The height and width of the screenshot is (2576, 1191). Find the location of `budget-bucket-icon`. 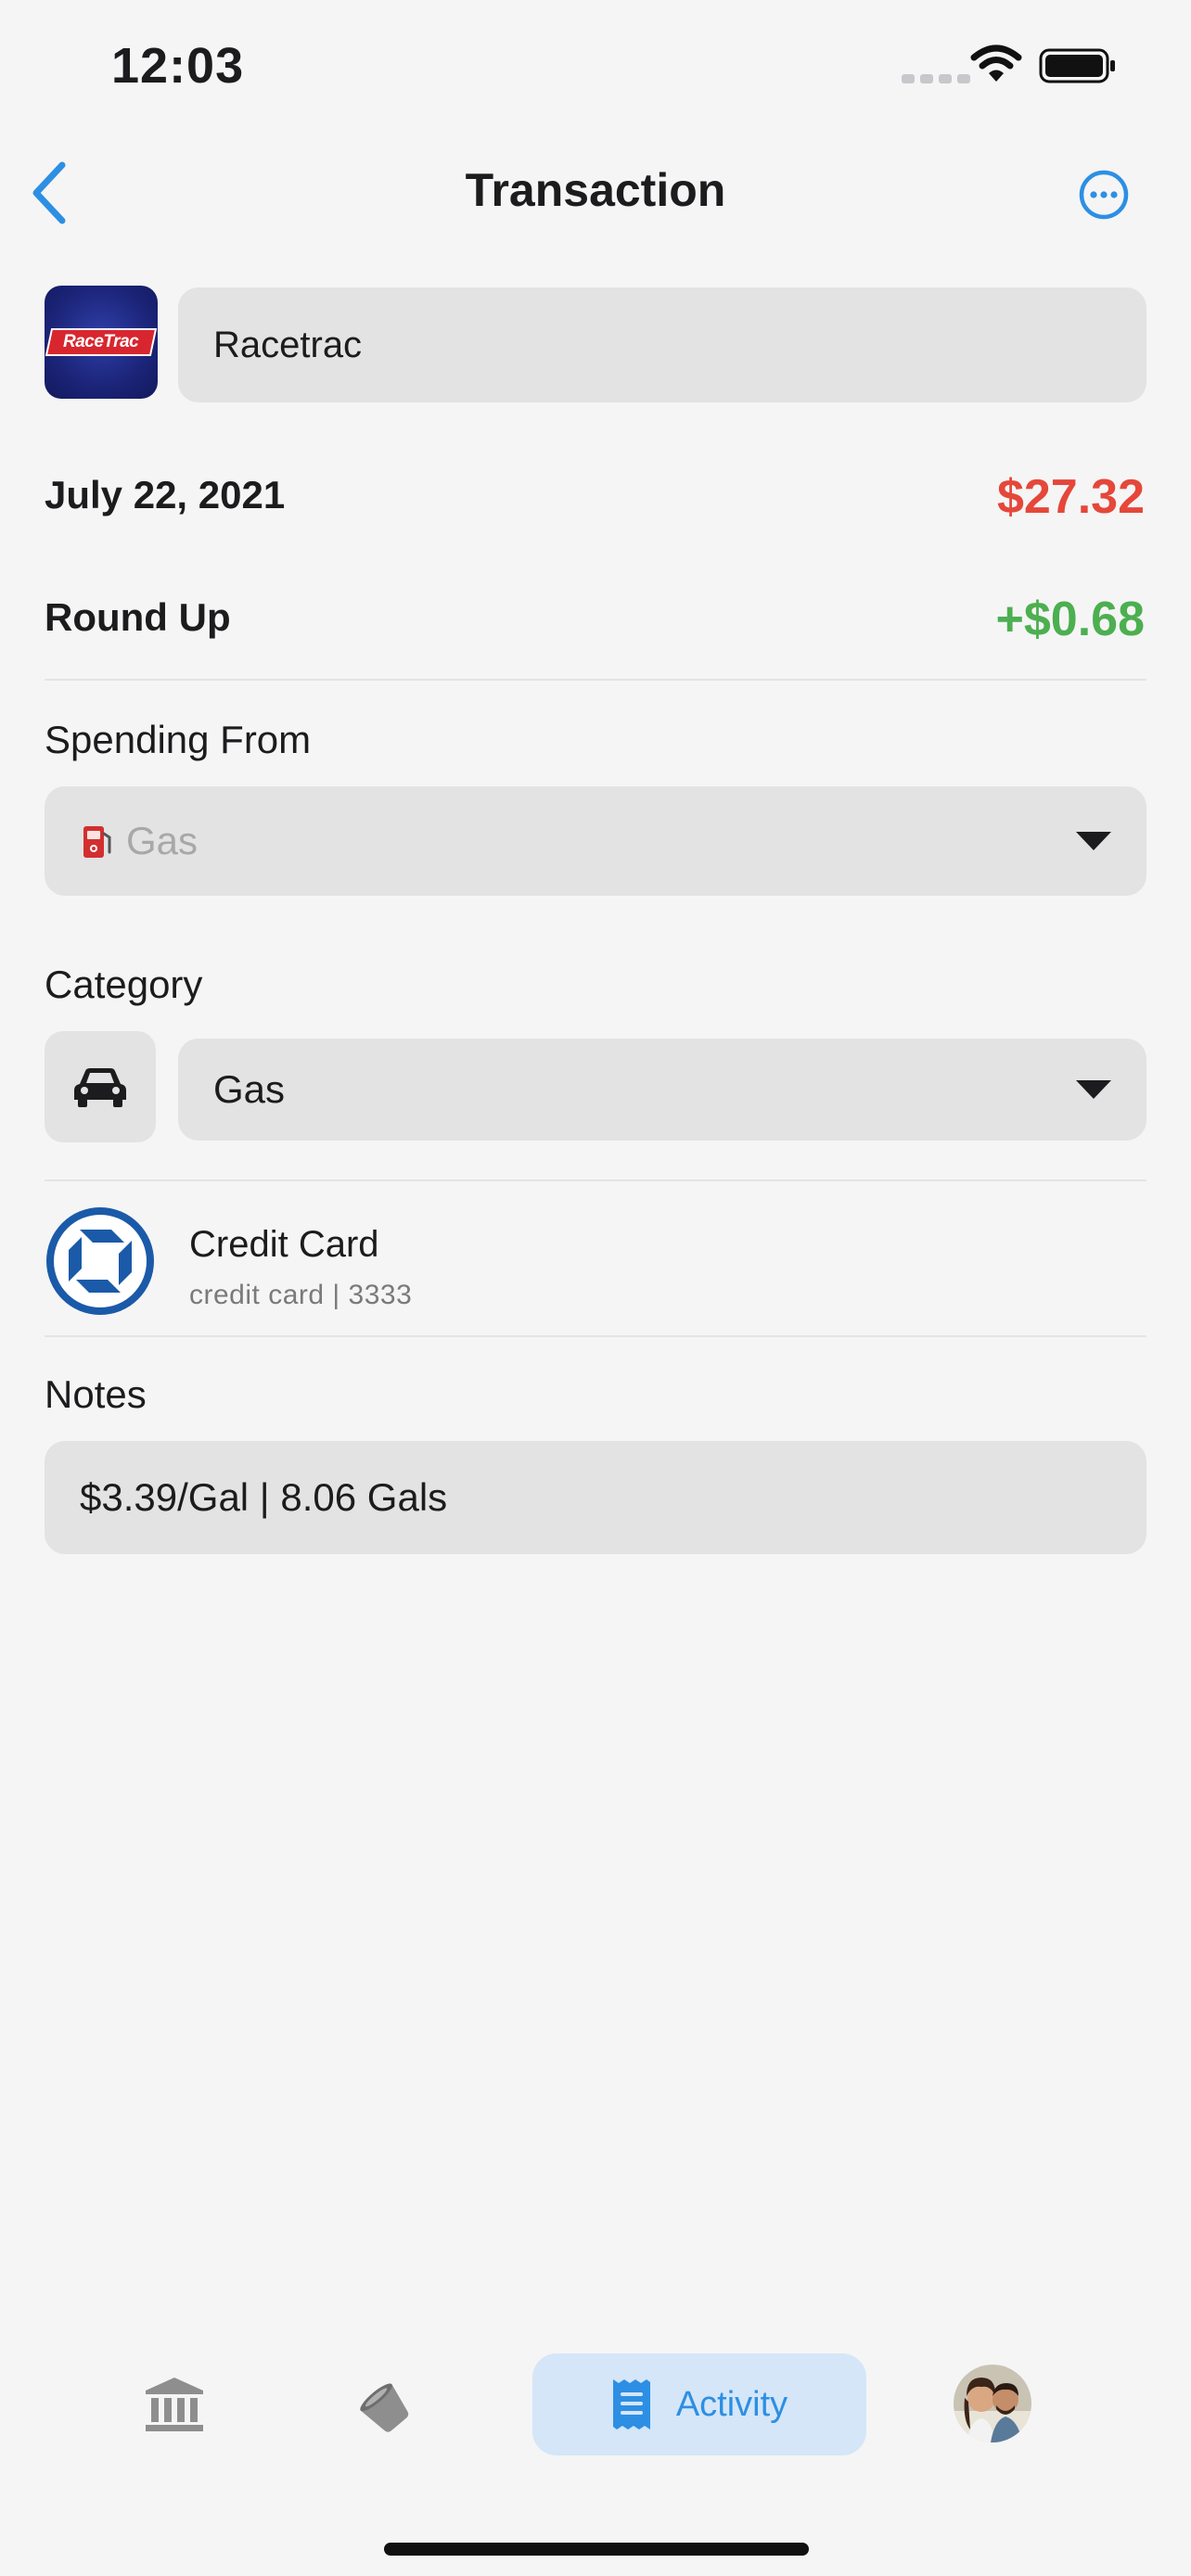

budget-bucket-icon is located at coordinates (385, 2407).